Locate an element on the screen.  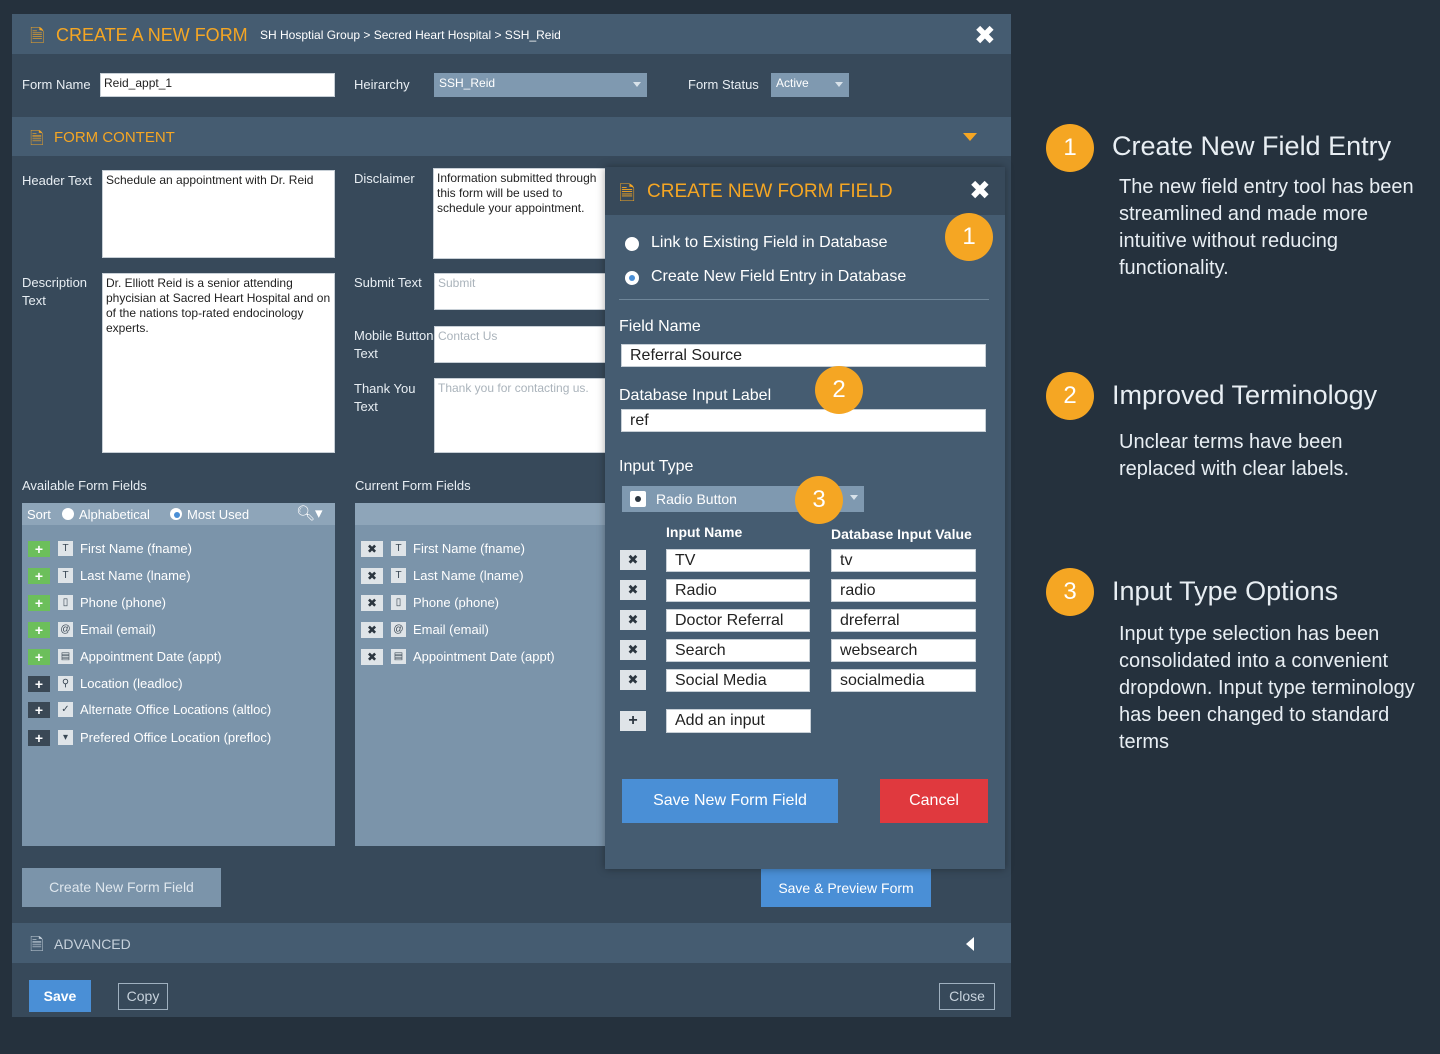
sort-label: Sort is located at coordinates (39, 514).